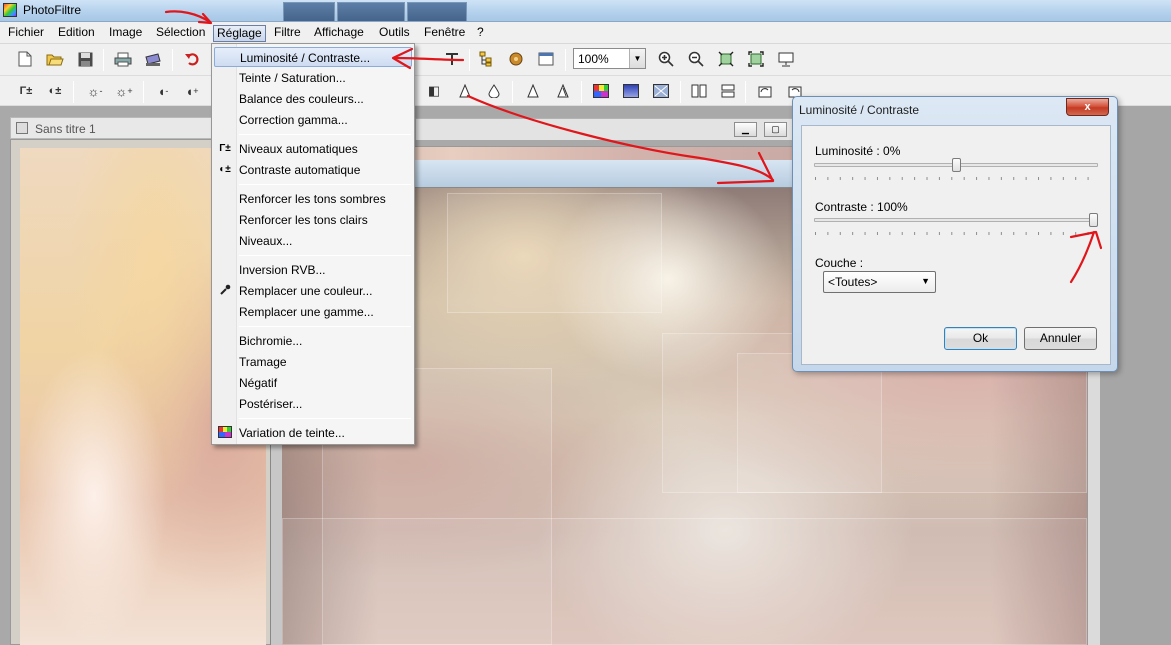 Image resolution: width=1171 pixels, height=645 pixels. I want to click on menu-reglage: Réglage, so click(239, 33).